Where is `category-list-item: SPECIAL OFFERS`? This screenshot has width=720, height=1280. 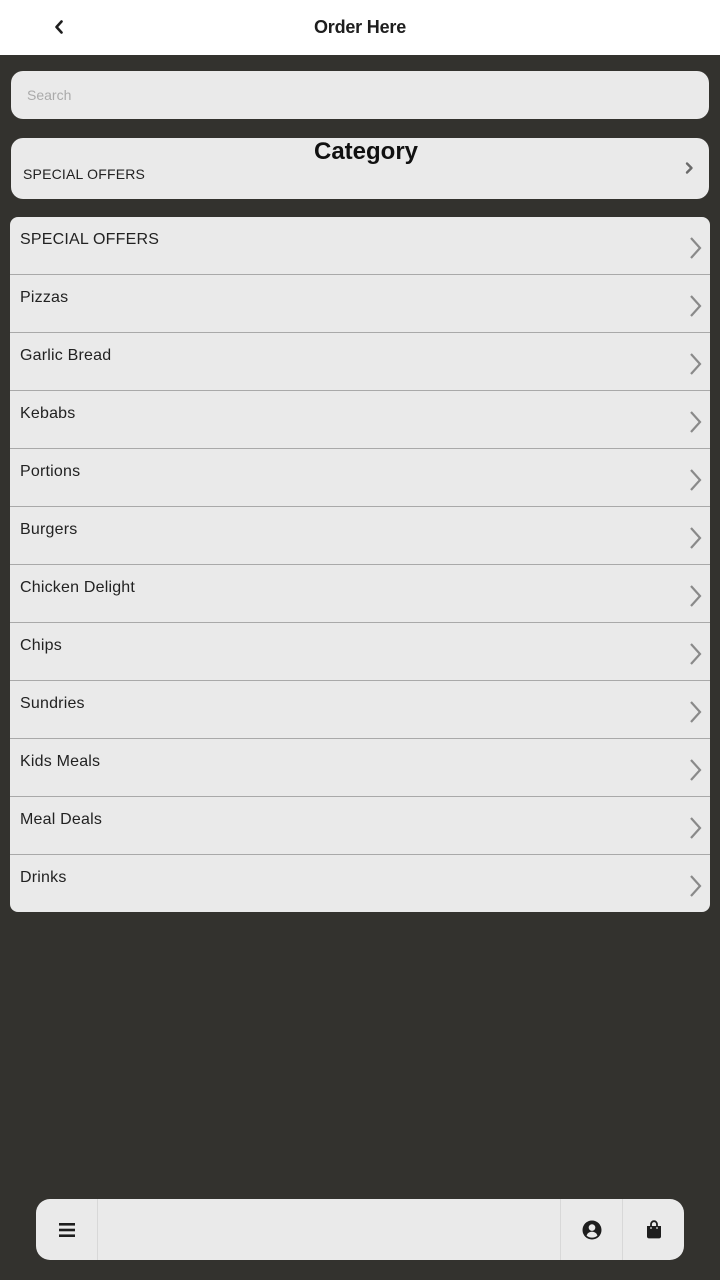
category-list-item: SPECIAL OFFERS is located at coordinates (360, 245).